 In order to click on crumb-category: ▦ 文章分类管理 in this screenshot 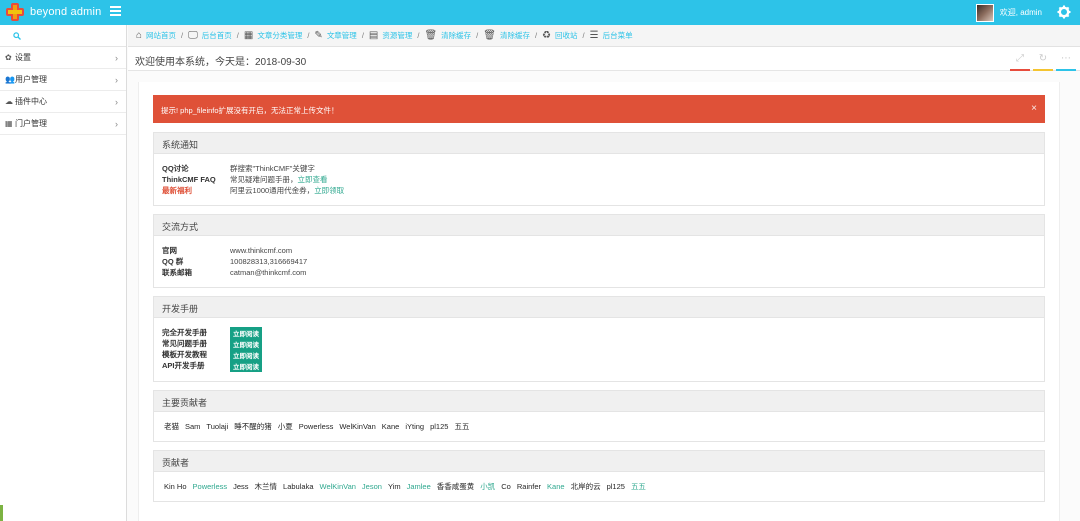, I will do `click(273, 35)`.